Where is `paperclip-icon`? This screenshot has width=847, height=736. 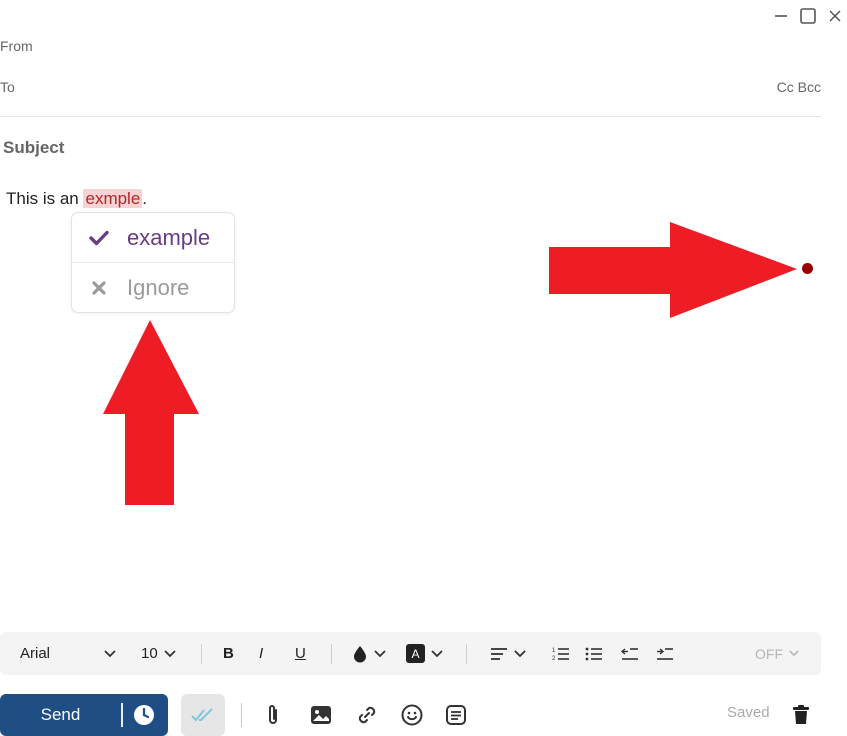 paperclip-icon is located at coordinates (273, 714).